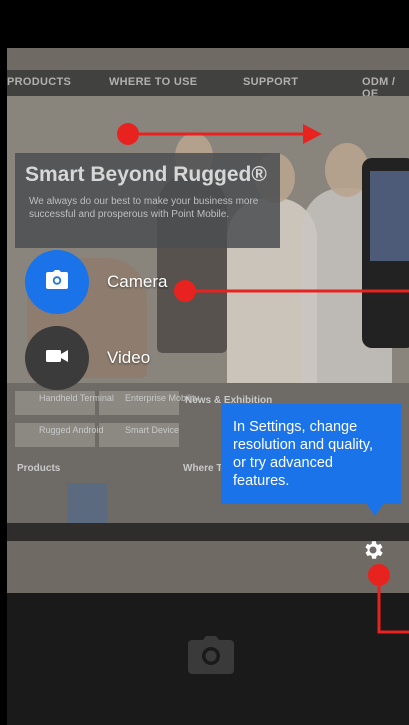  What do you see at coordinates (71, 430) in the screenshot?
I see `preview-text: Rugged Android` at bounding box center [71, 430].